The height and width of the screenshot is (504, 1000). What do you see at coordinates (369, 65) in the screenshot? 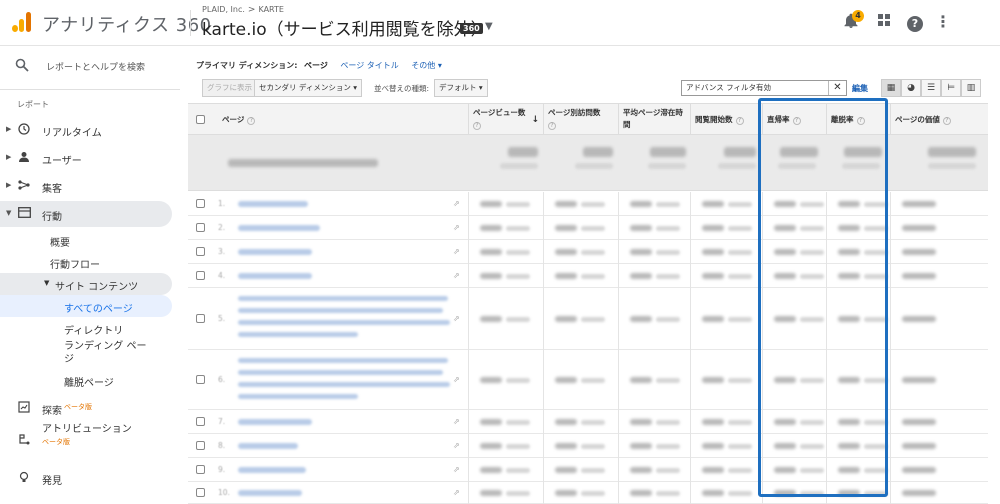
I see `primary-dimension-page-title: ページ タイトル` at bounding box center [369, 65].